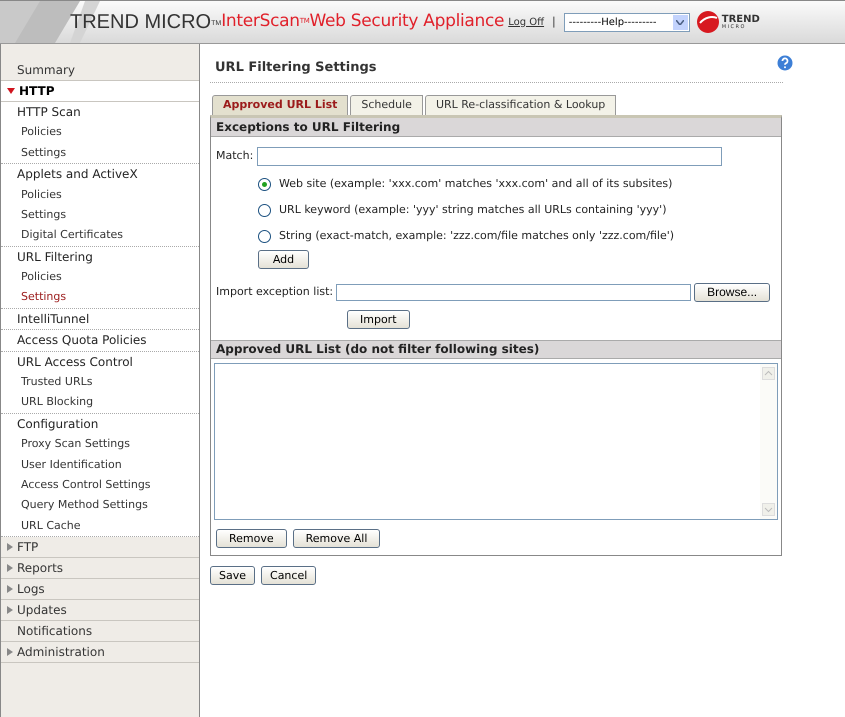 Image resolution: width=845 pixels, height=717 pixels. Describe the element at coordinates (288, 575) in the screenshot. I see `cancel-button: Cancel` at that location.